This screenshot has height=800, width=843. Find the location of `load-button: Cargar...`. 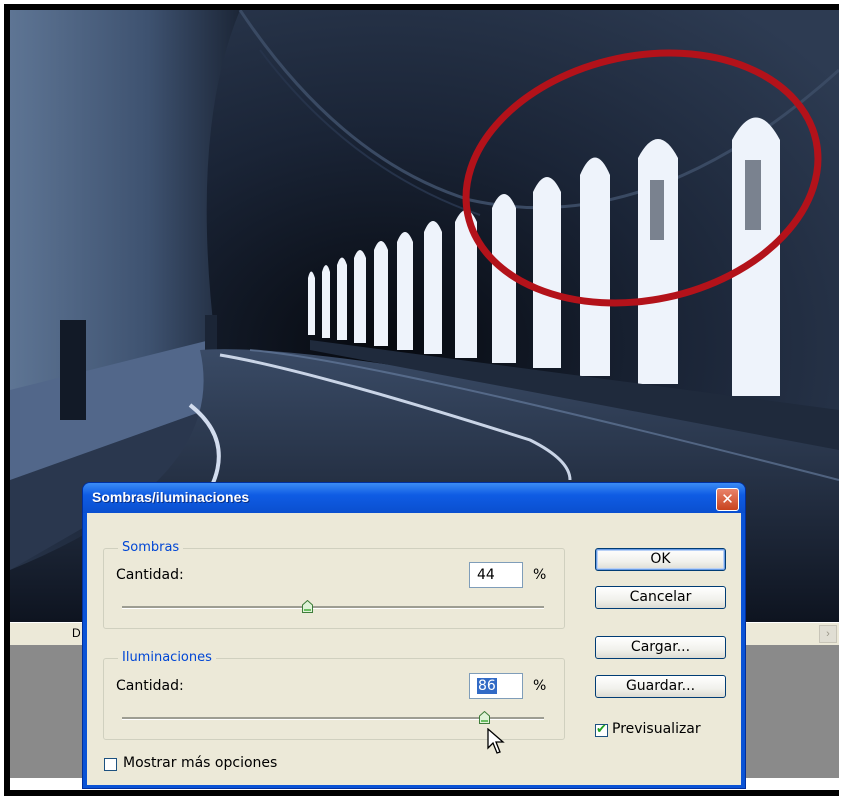

load-button: Cargar... is located at coordinates (660, 647).